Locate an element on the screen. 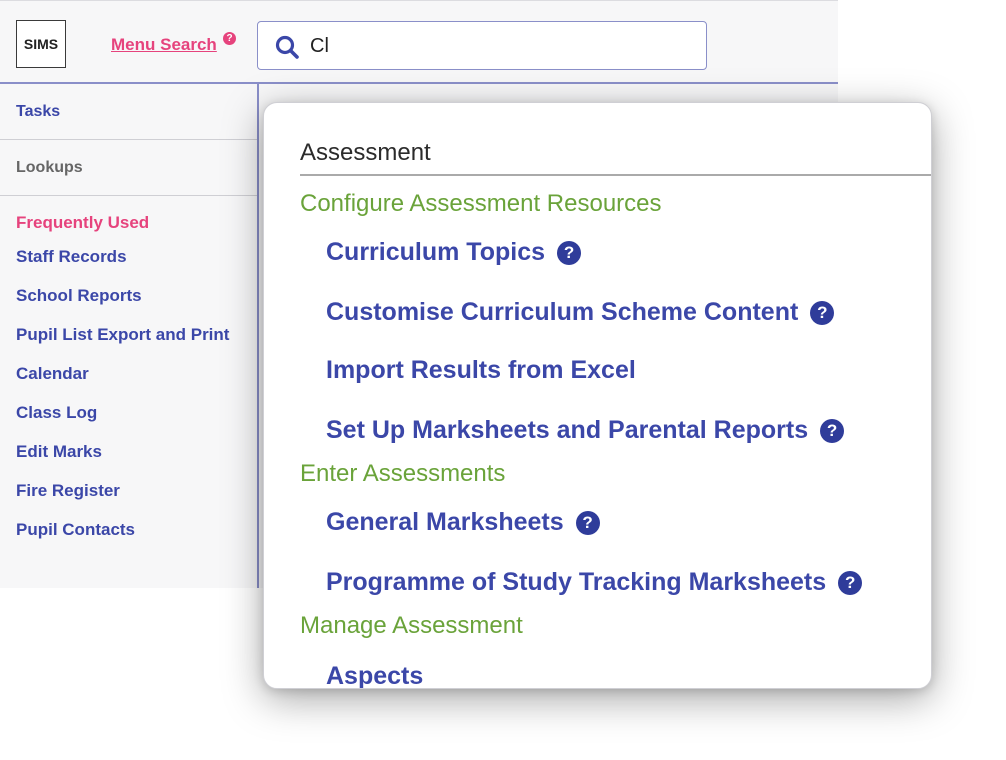  group-manage-assessment: Manage Assessment is located at coordinates (411, 625).